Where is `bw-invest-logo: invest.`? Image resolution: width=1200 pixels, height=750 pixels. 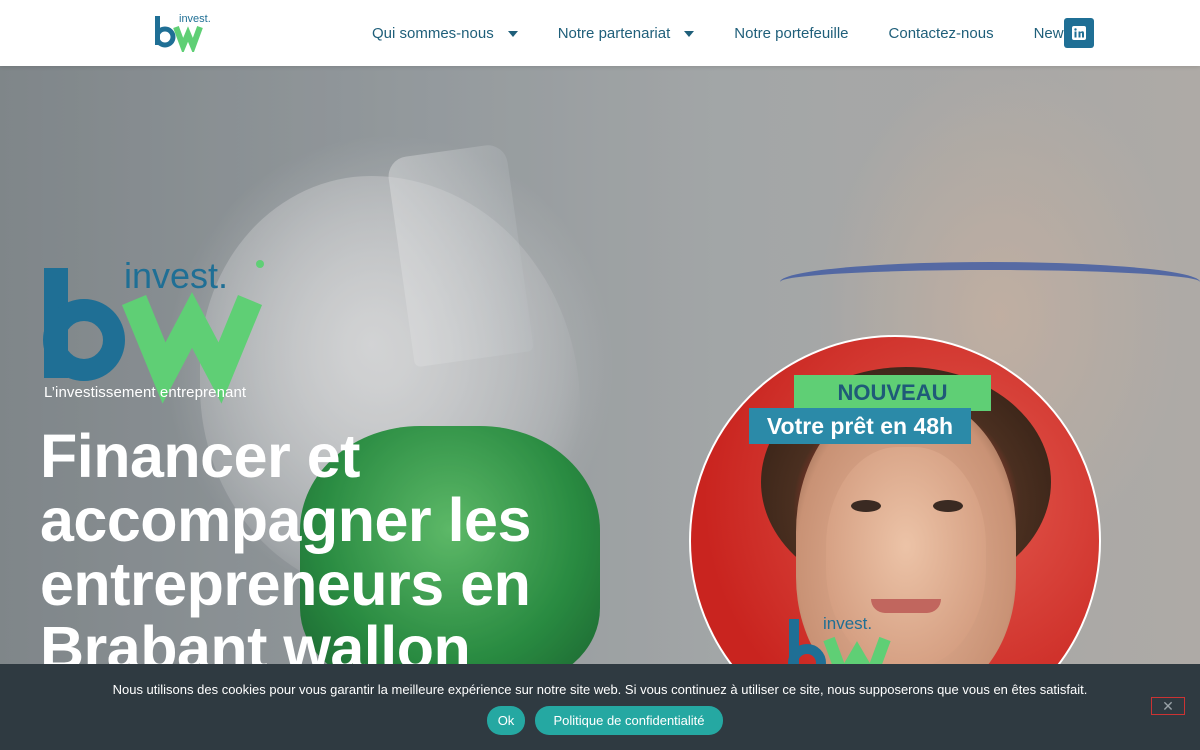 bw-invest-logo: invest. is located at coordinates (187, 32).